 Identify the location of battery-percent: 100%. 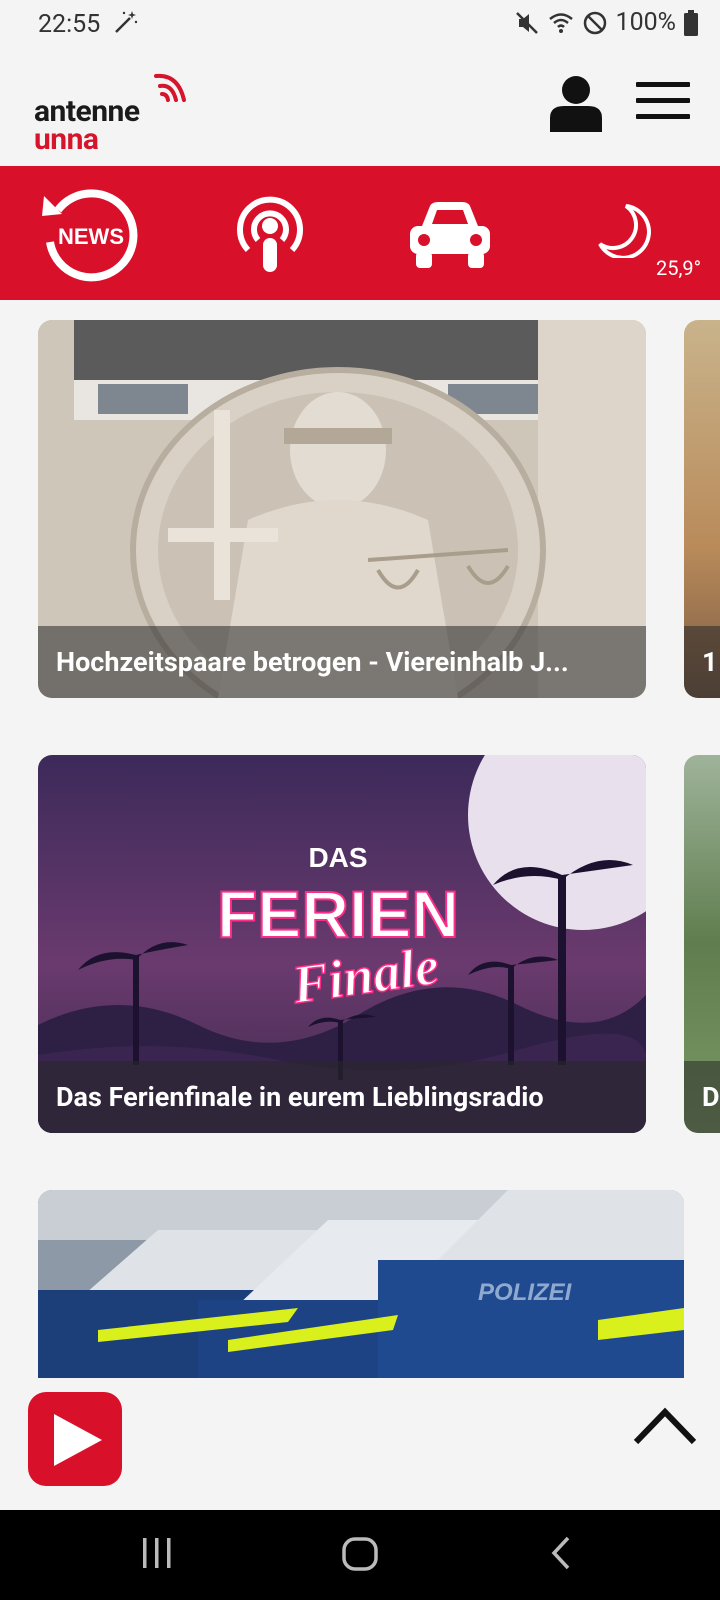
(645, 22).